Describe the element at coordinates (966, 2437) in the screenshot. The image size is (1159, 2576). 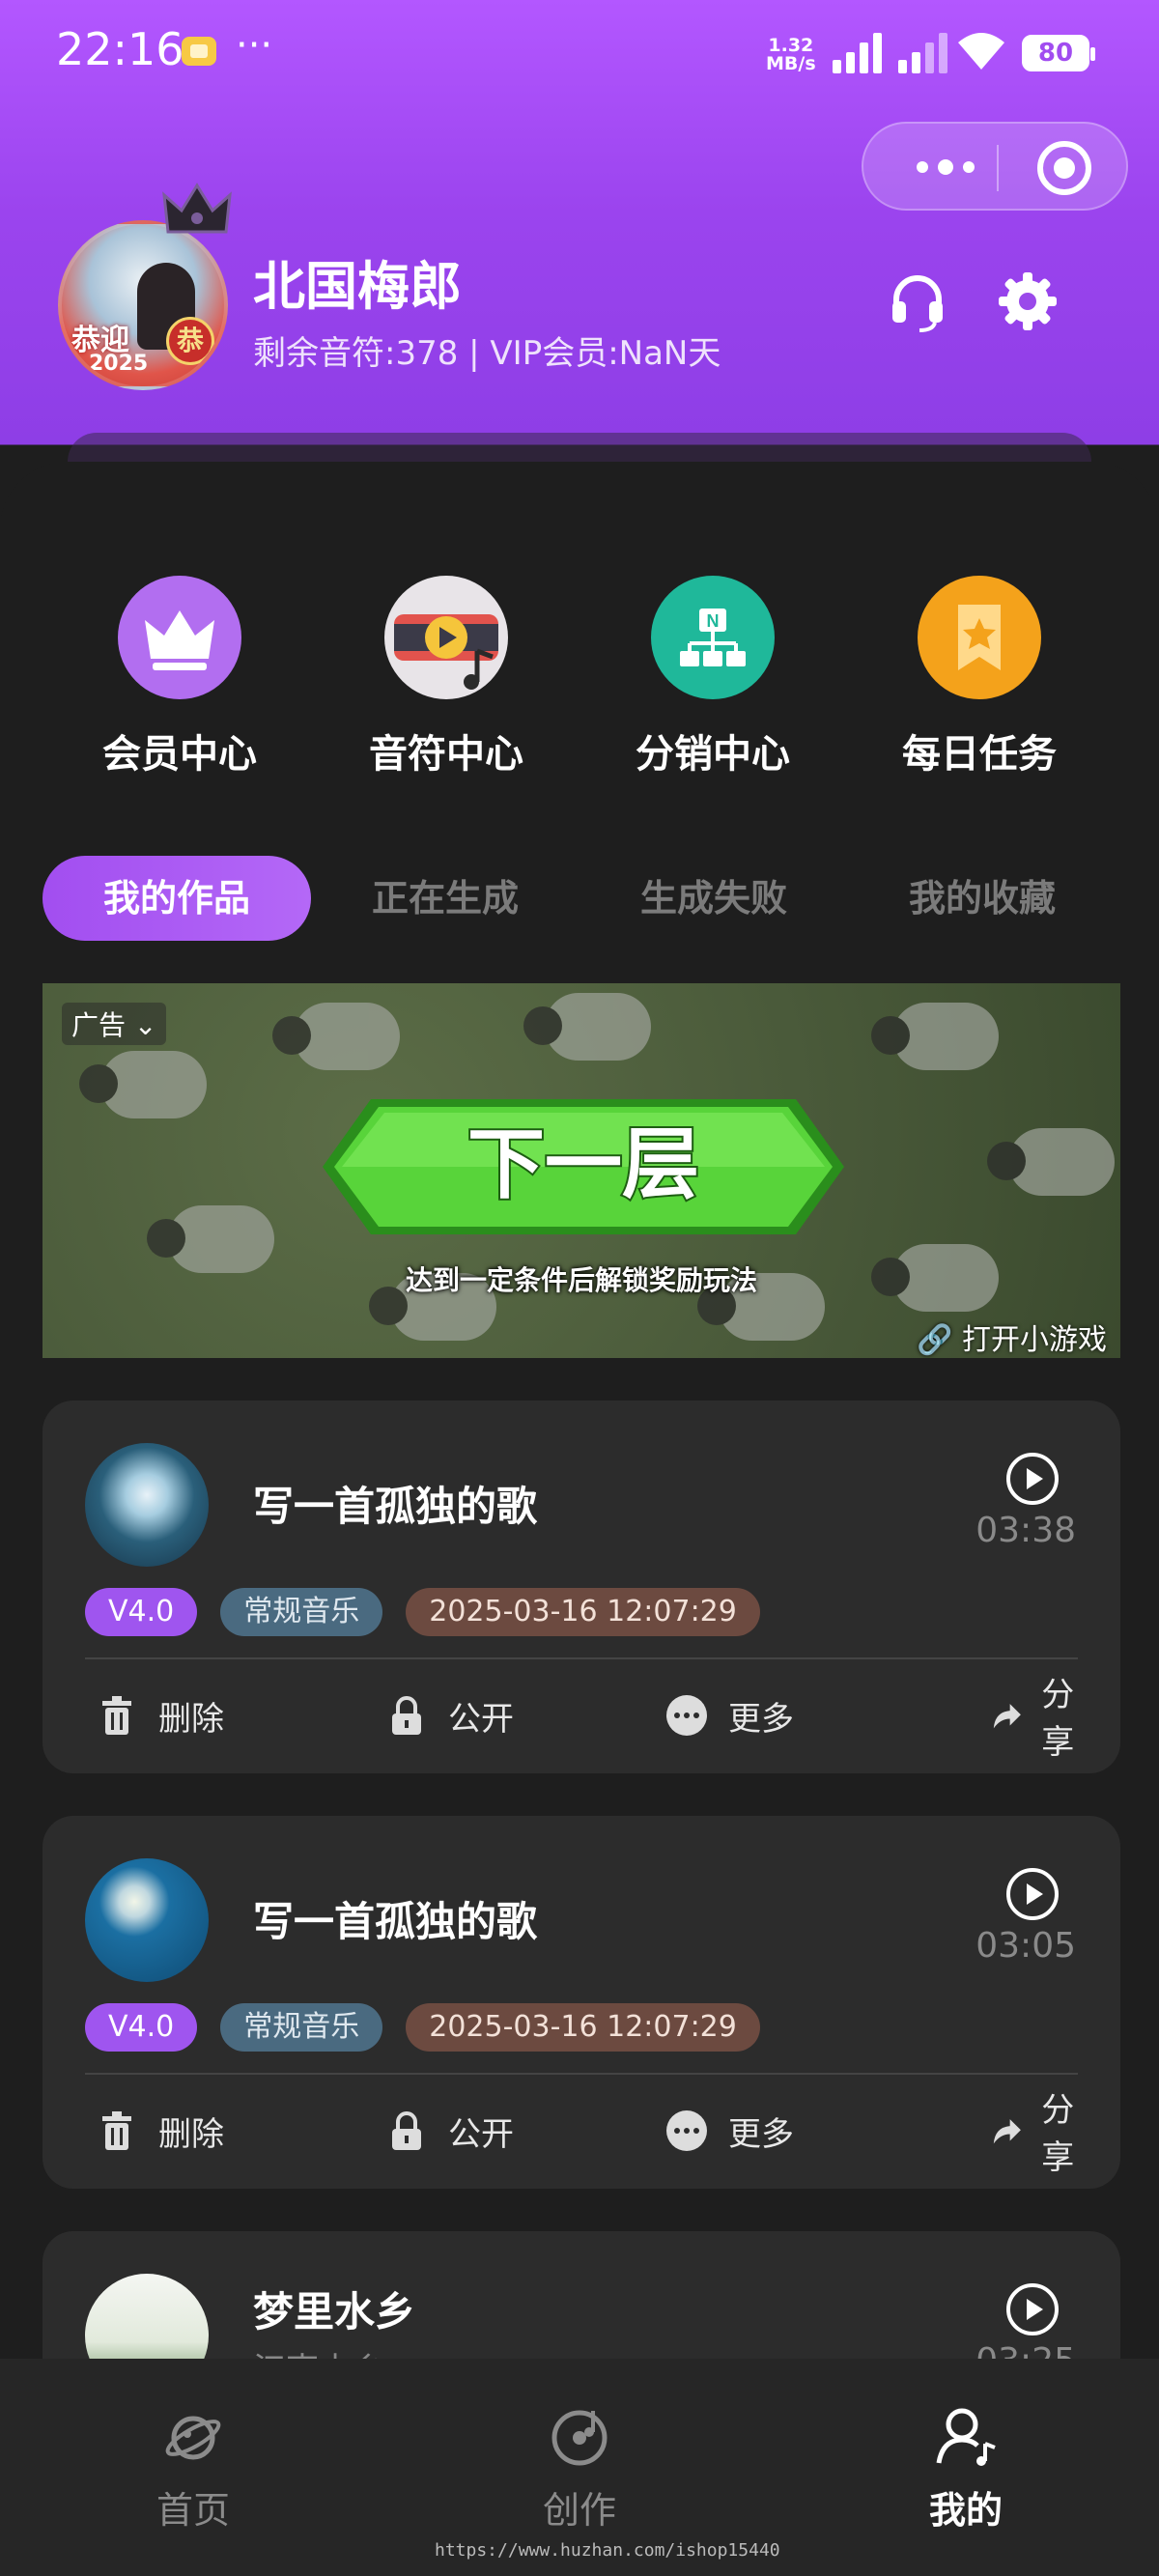
I see `user-music-icon` at that location.